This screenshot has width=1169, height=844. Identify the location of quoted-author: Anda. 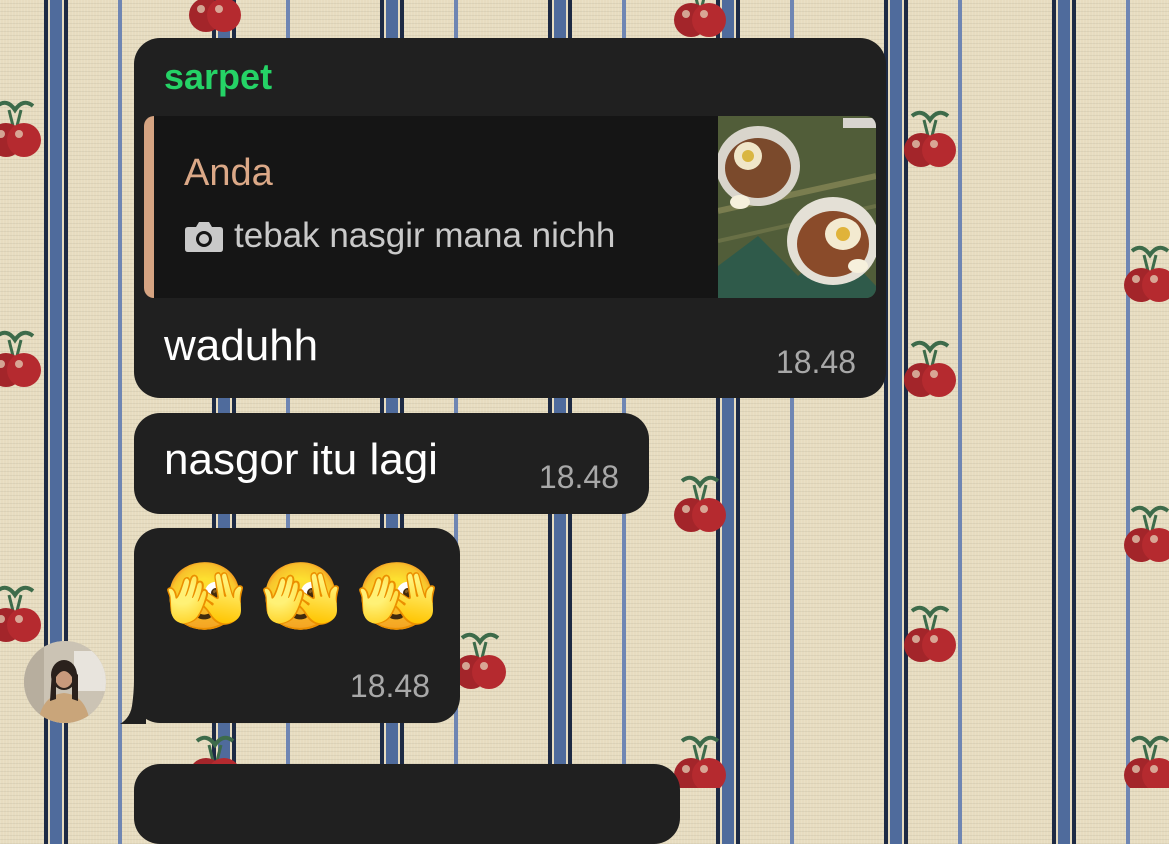
(228, 173).